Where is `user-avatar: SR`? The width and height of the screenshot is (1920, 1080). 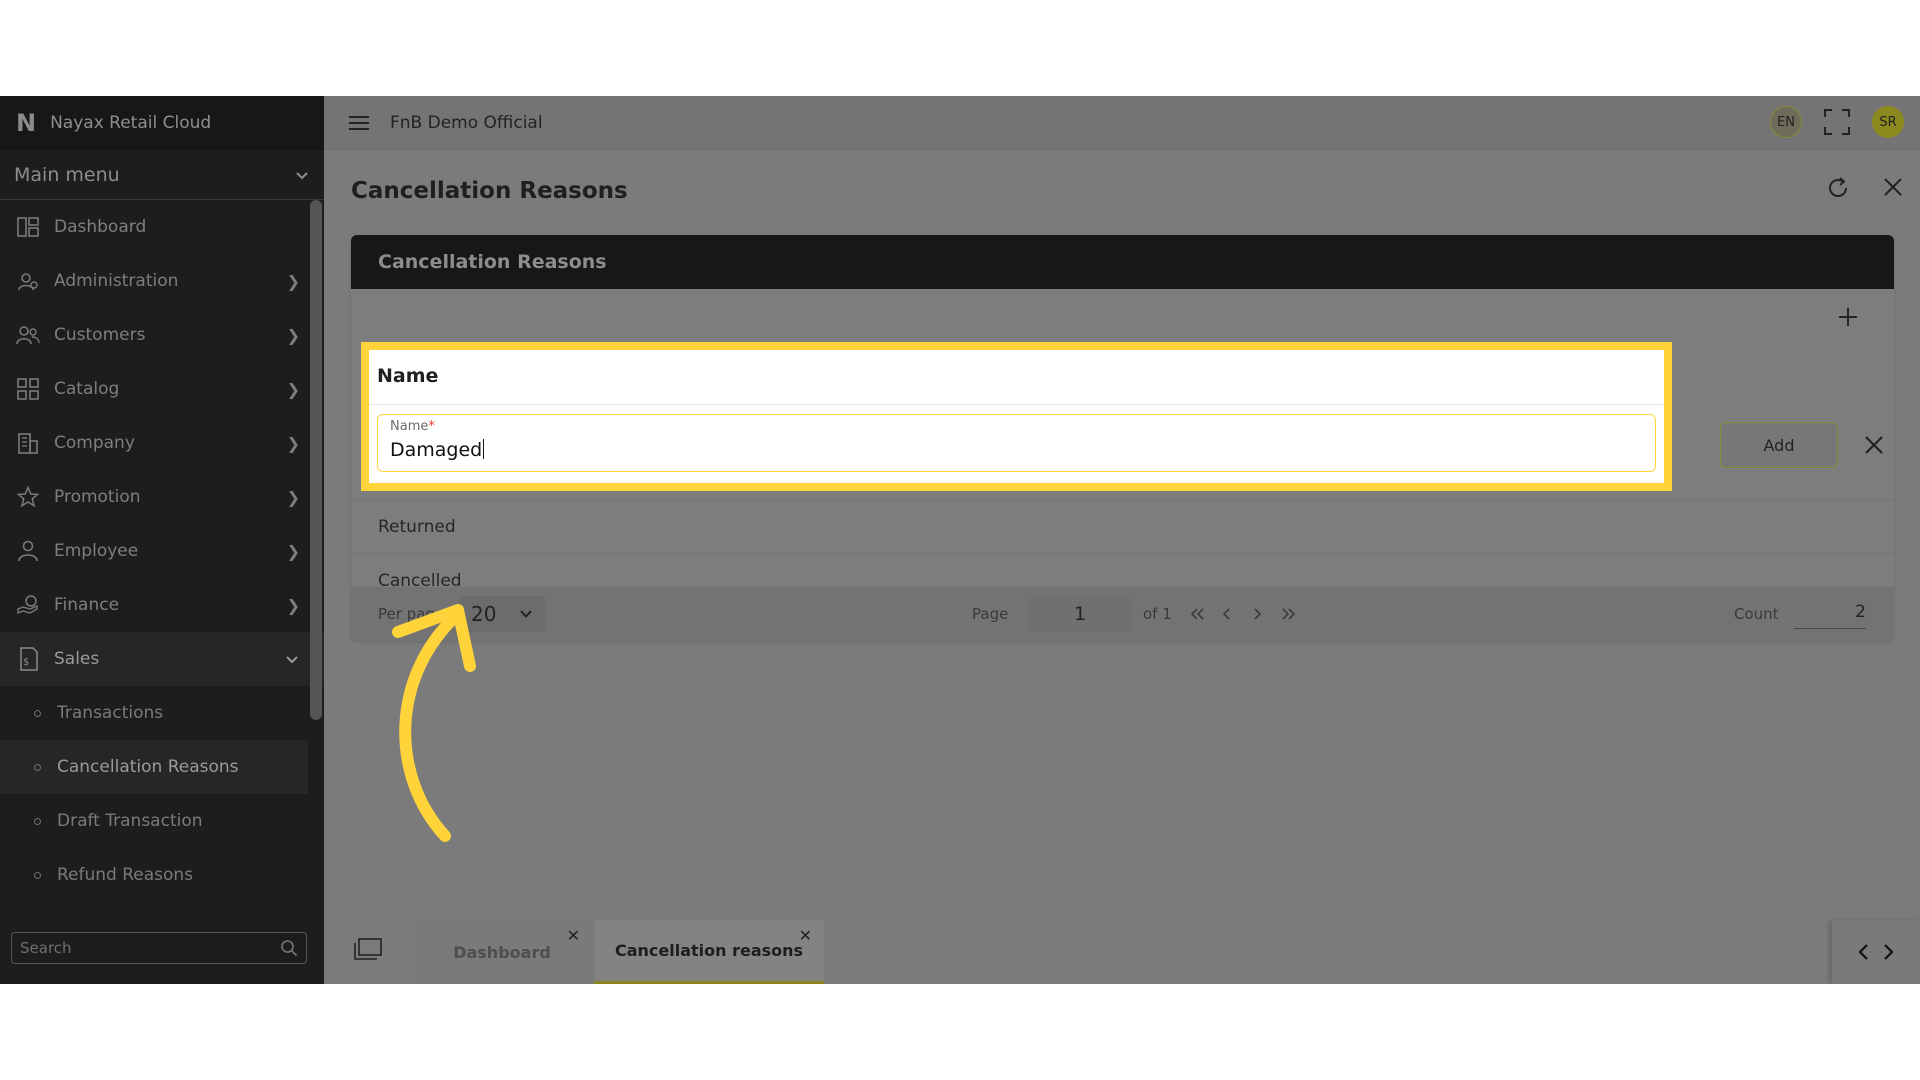
user-avatar: SR is located at coordinates (1888, 122).